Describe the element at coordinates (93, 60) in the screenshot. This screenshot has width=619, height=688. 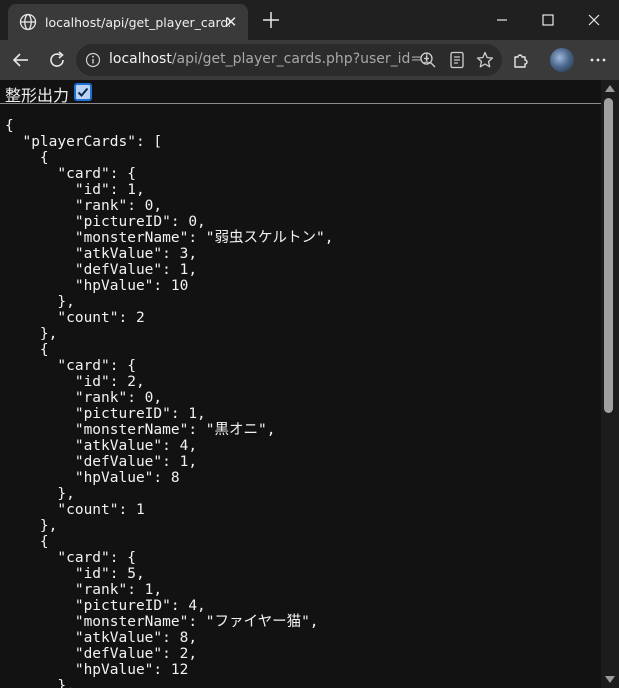
I see `info-icon` at that location.